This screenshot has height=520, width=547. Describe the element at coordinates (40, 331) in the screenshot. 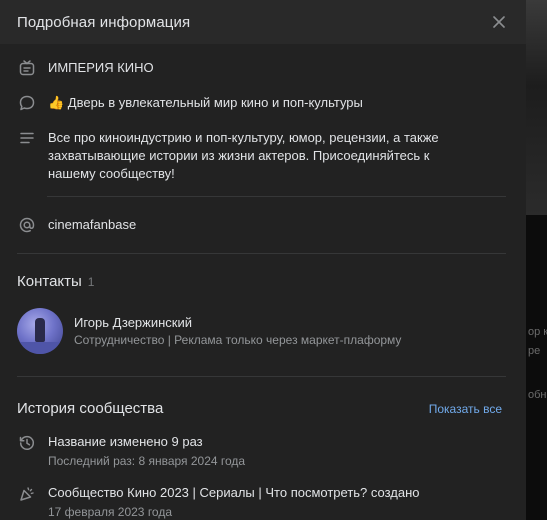

I see `avatar` at that location.